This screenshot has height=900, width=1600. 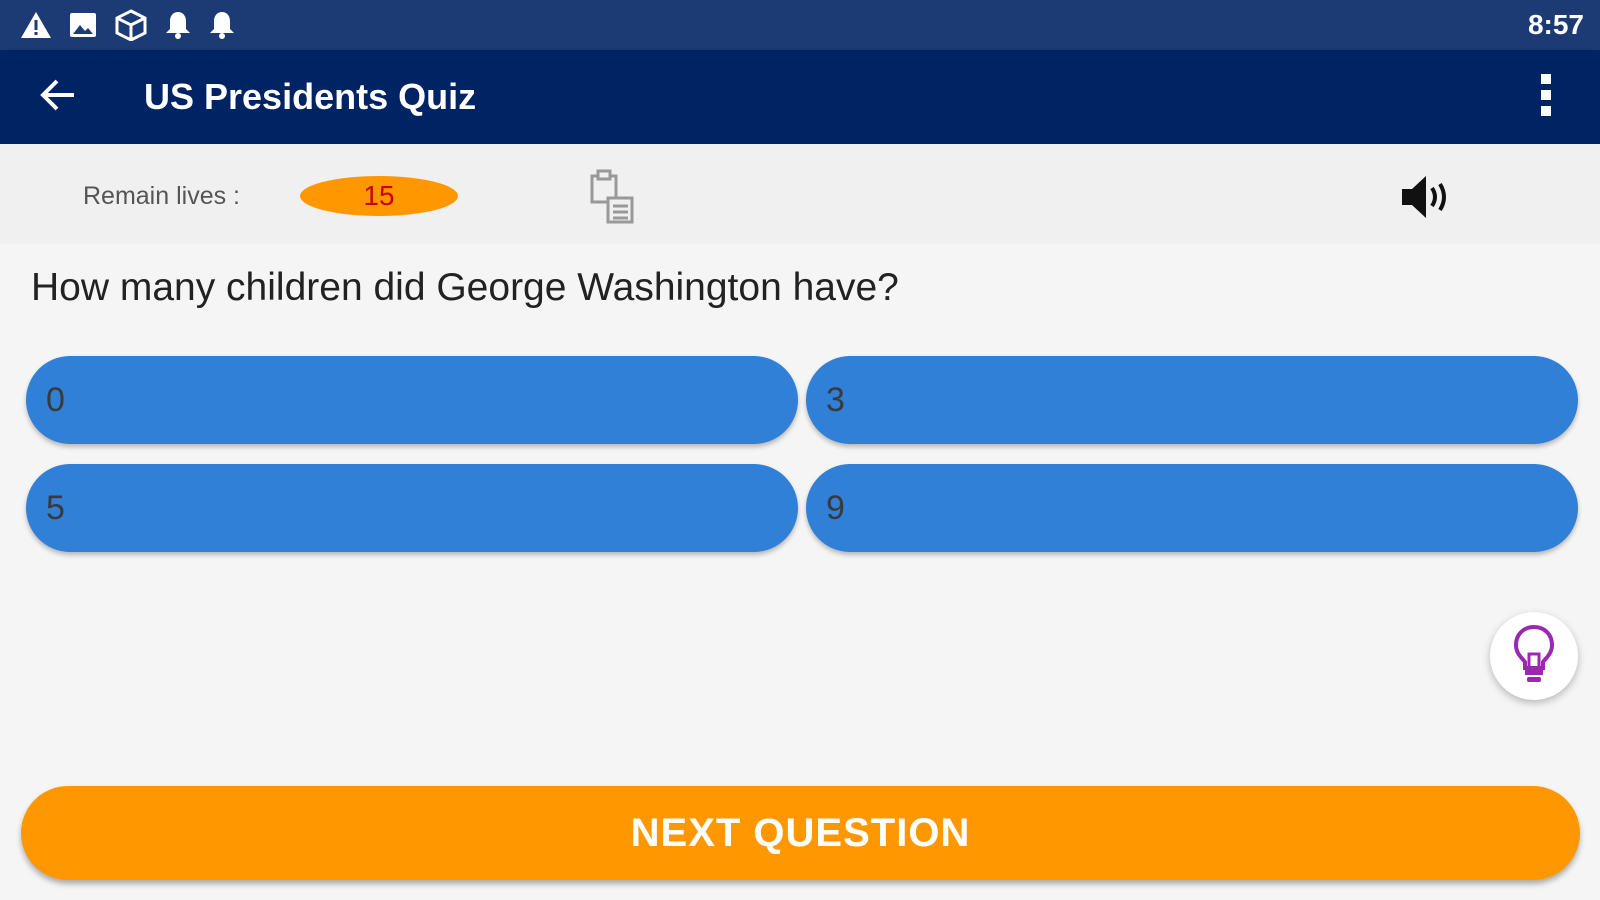 I want to click on sound-toggle-button, so click(x=1426, y=197).